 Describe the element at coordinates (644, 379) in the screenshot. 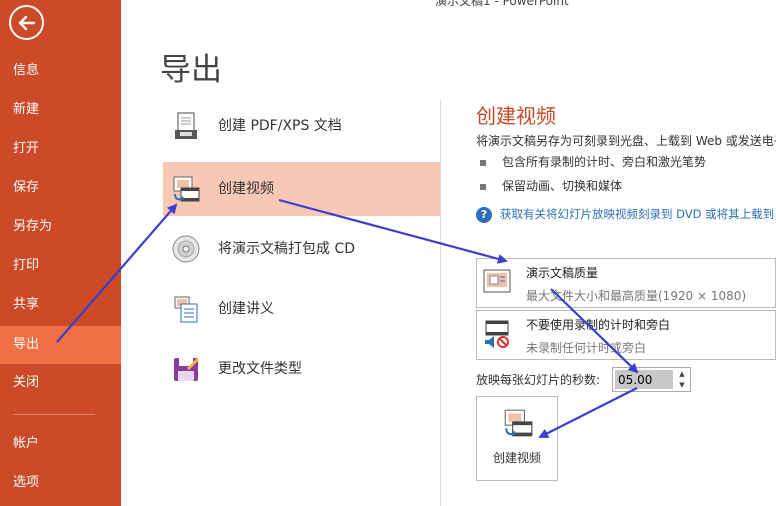

I see `seconds-input` at that location.